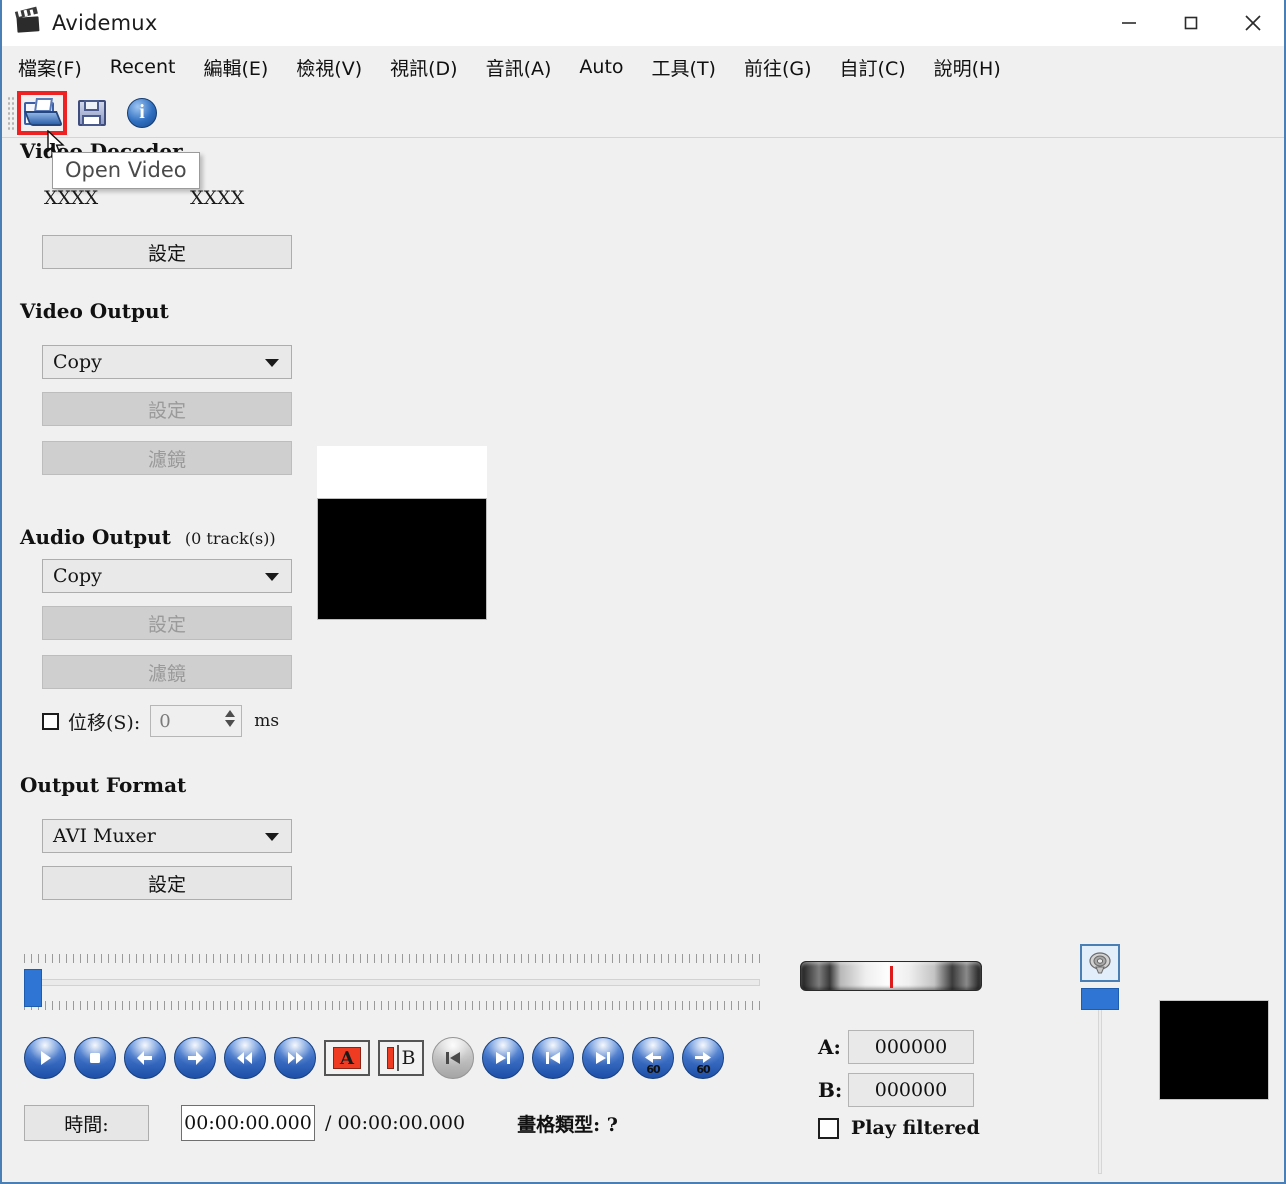  What do you see at coordinates (392, 1006) in the screenshot?
I see `timeline-ruler-bottom` at bounding box center [392, 1006].